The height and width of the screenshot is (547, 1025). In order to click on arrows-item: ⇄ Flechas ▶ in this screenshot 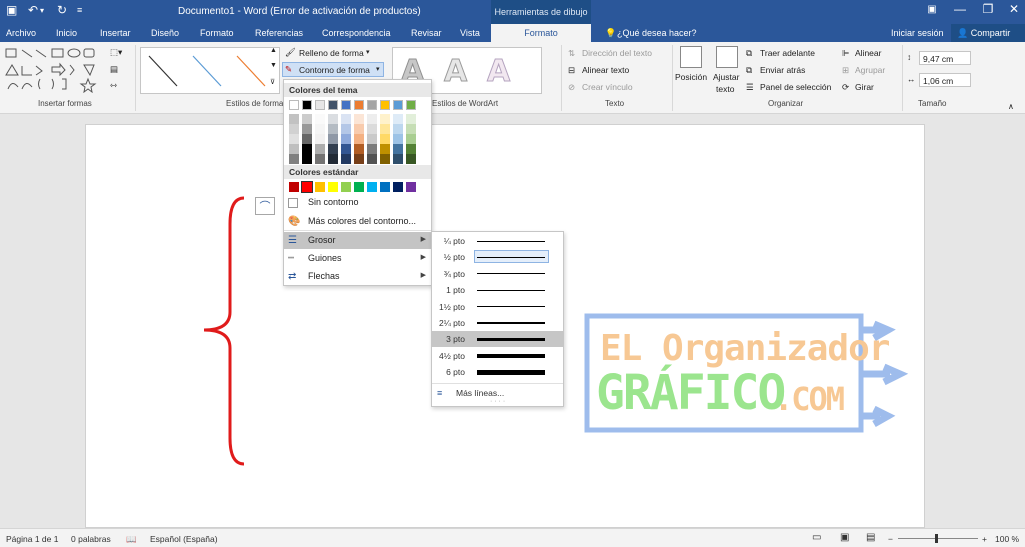, I will do `click(357, 276)`.